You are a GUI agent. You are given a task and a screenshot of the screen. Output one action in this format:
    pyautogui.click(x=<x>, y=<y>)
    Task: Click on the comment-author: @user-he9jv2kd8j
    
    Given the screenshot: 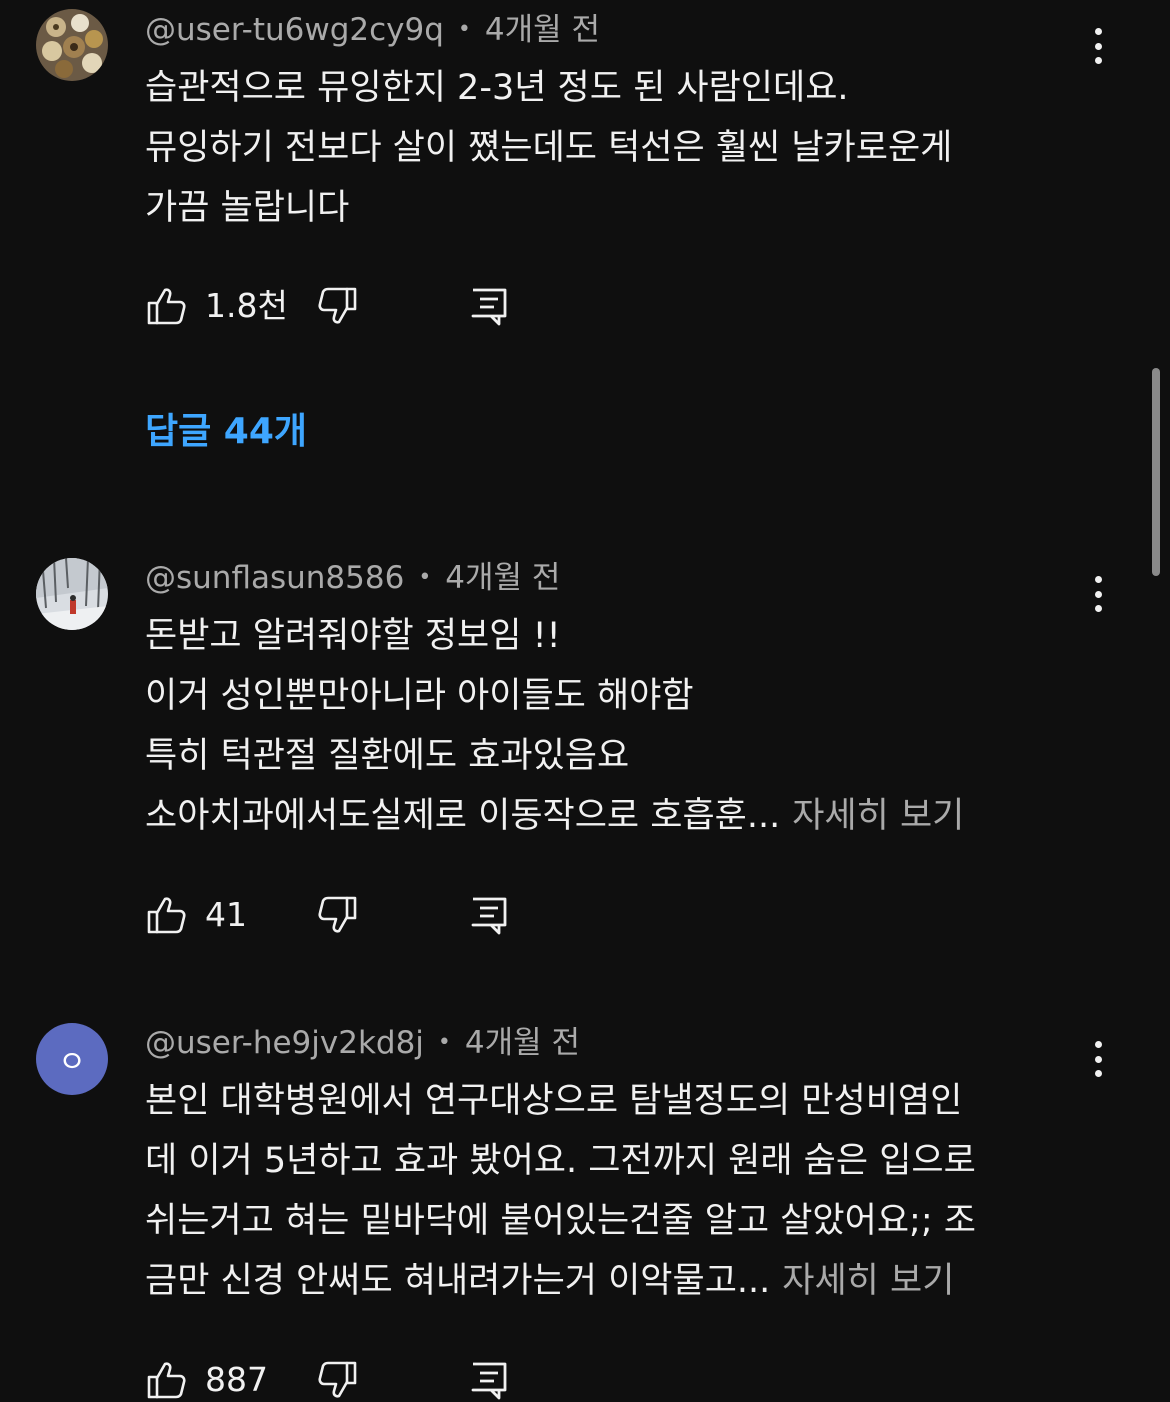 What is the action you would take?
    pyautogui.click(x=284, y=1043)
    